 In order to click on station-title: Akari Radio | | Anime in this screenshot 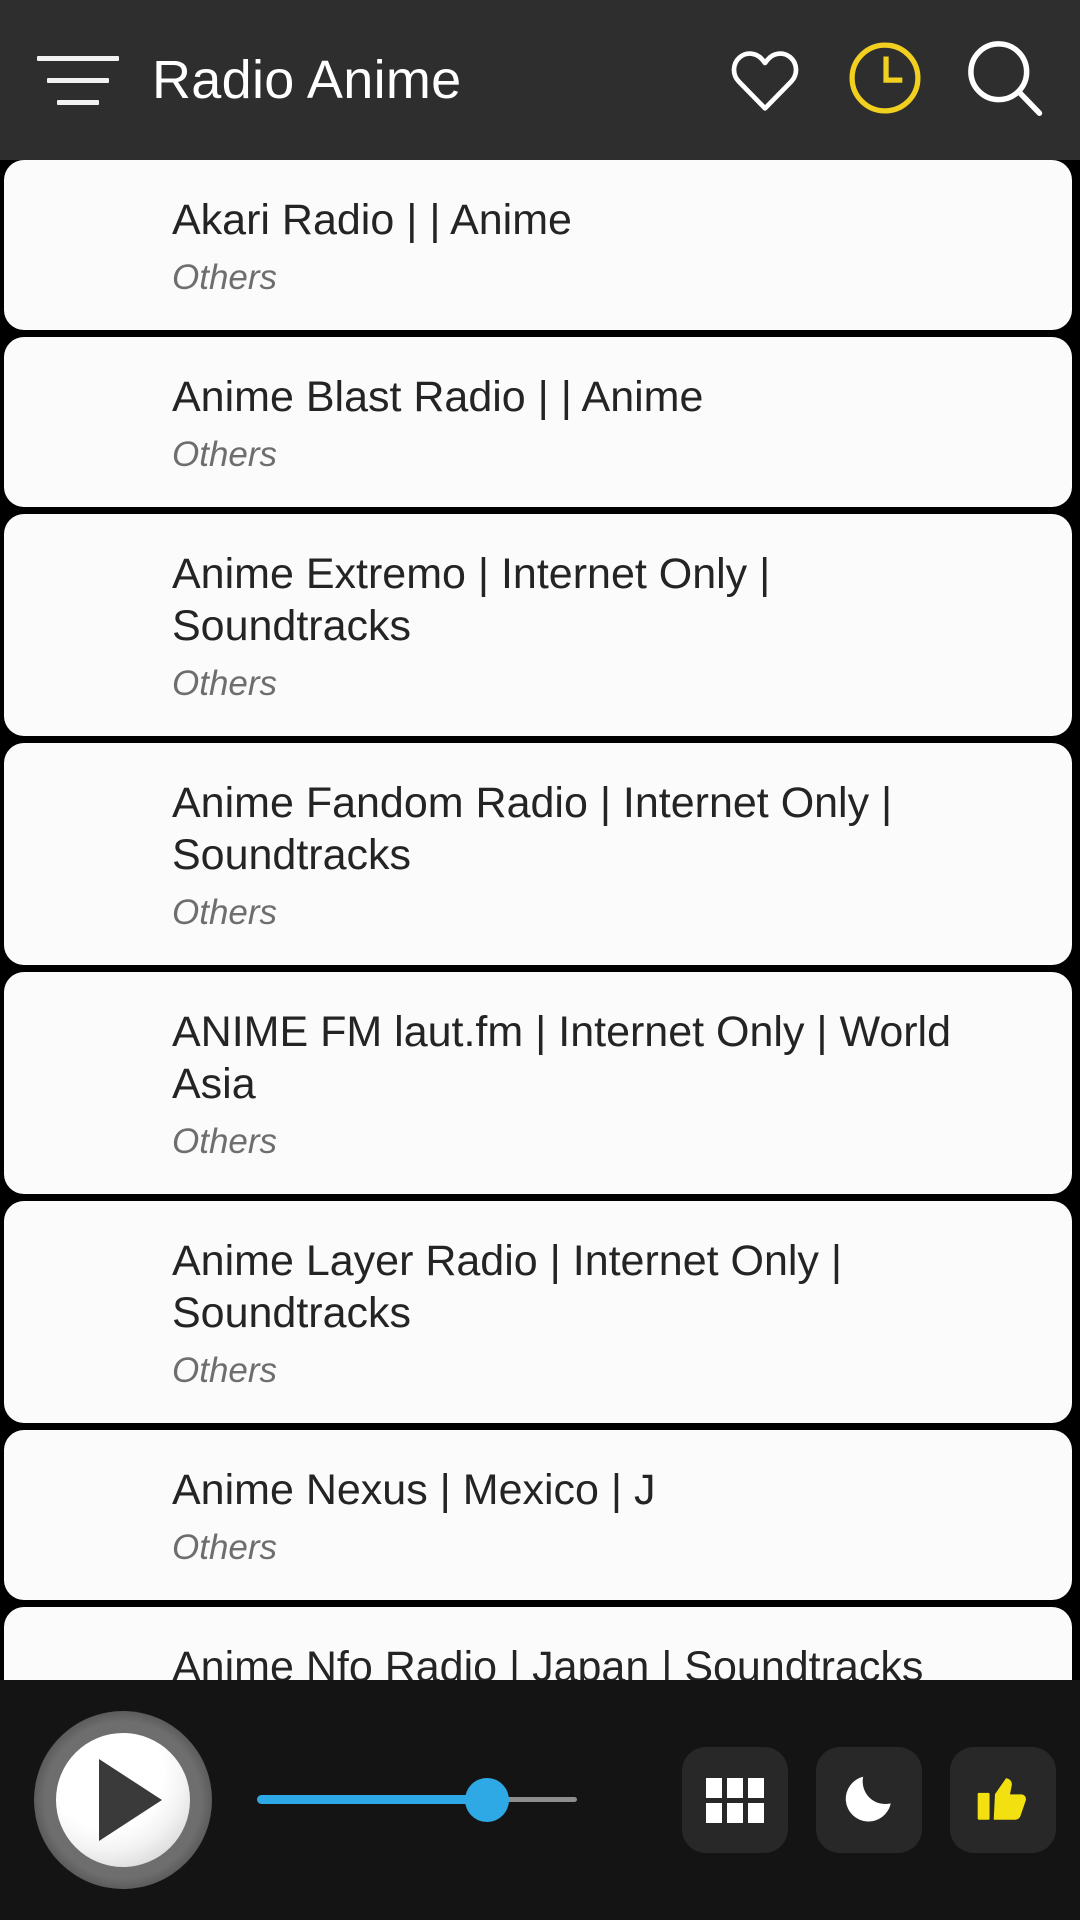, I will do `click(372, 220)`.